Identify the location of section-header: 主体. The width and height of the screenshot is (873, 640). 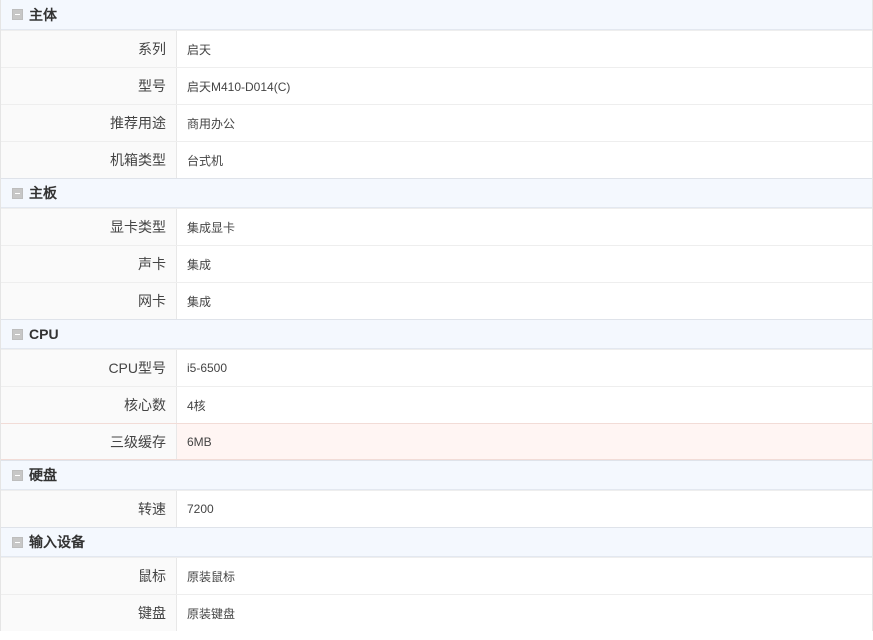
(436, 15).